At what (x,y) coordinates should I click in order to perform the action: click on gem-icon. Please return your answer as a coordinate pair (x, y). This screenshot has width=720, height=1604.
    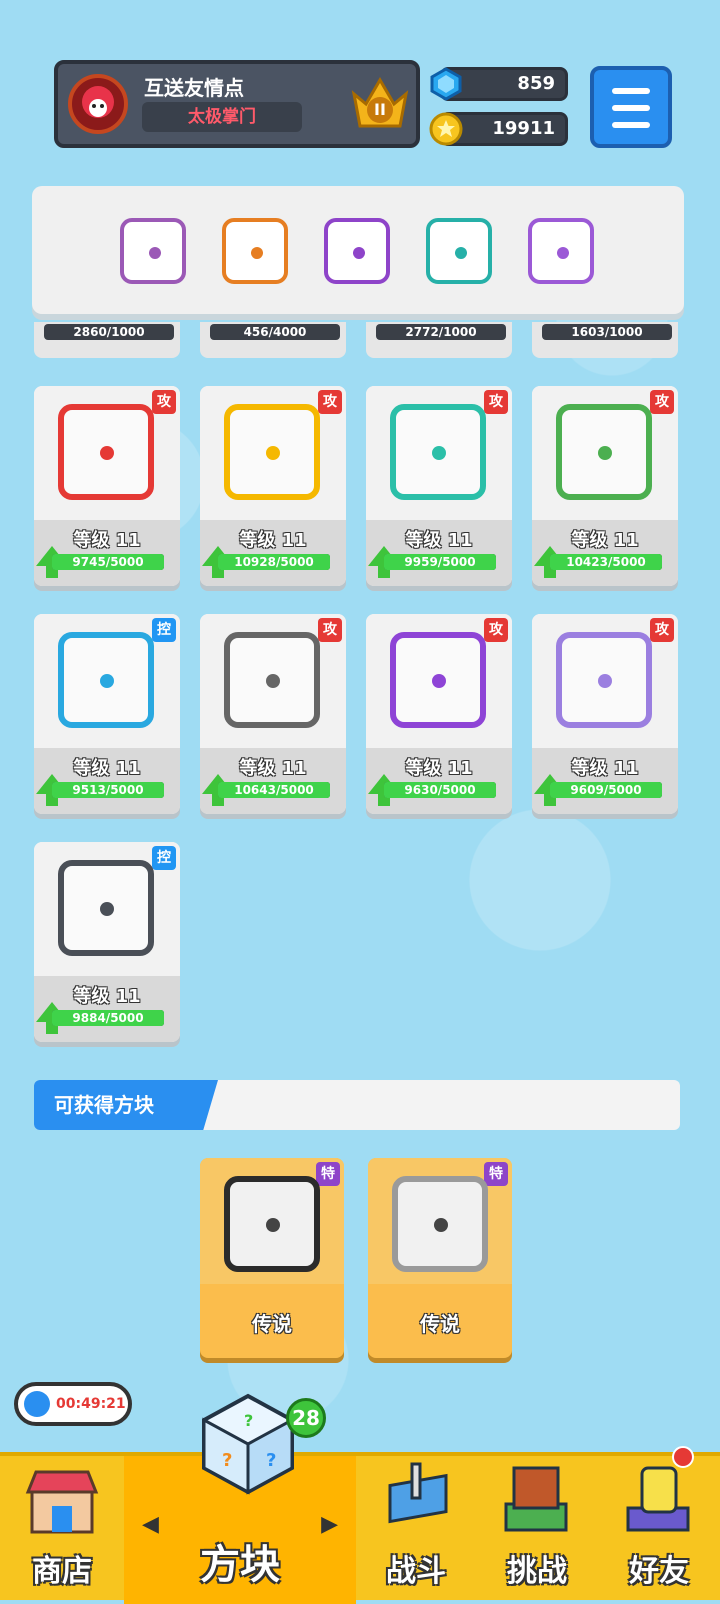
    Looking at the image, I should click on (446, 84).